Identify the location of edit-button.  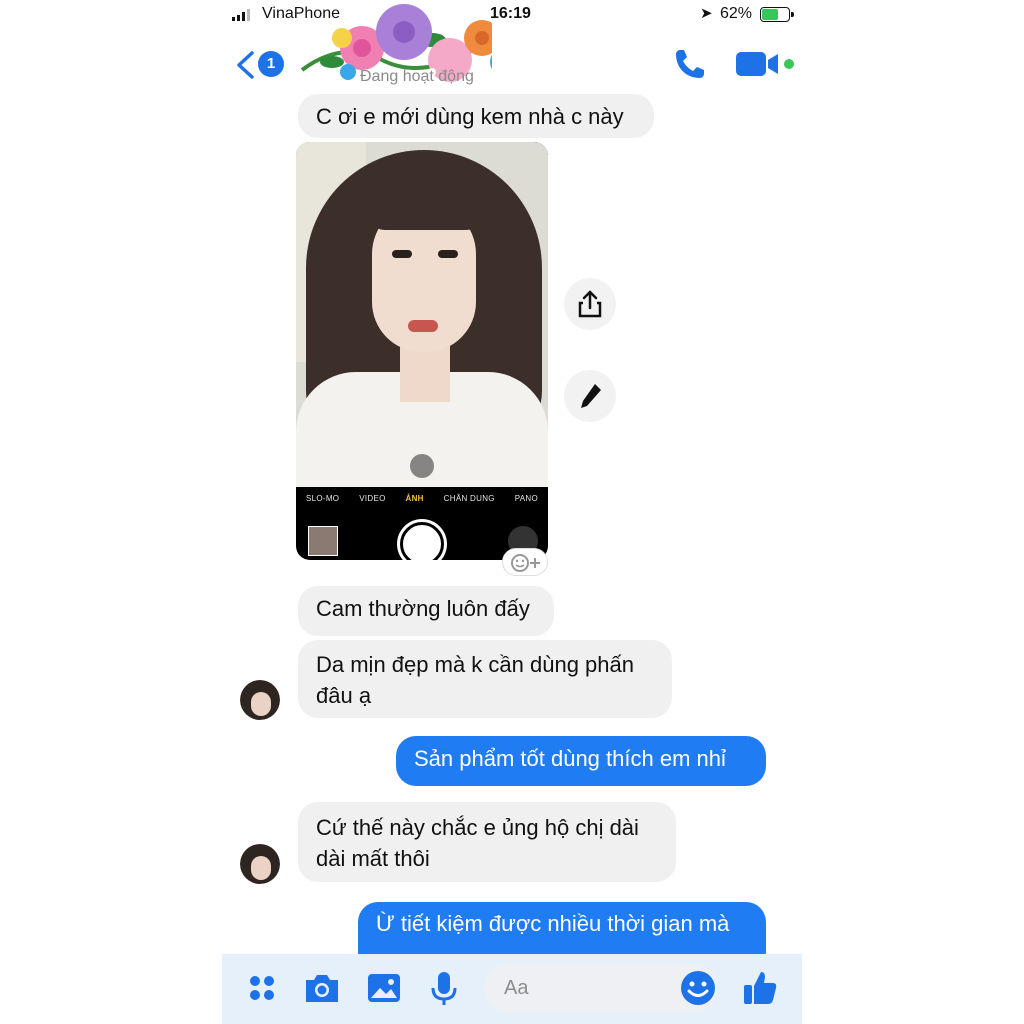
(590, 396).